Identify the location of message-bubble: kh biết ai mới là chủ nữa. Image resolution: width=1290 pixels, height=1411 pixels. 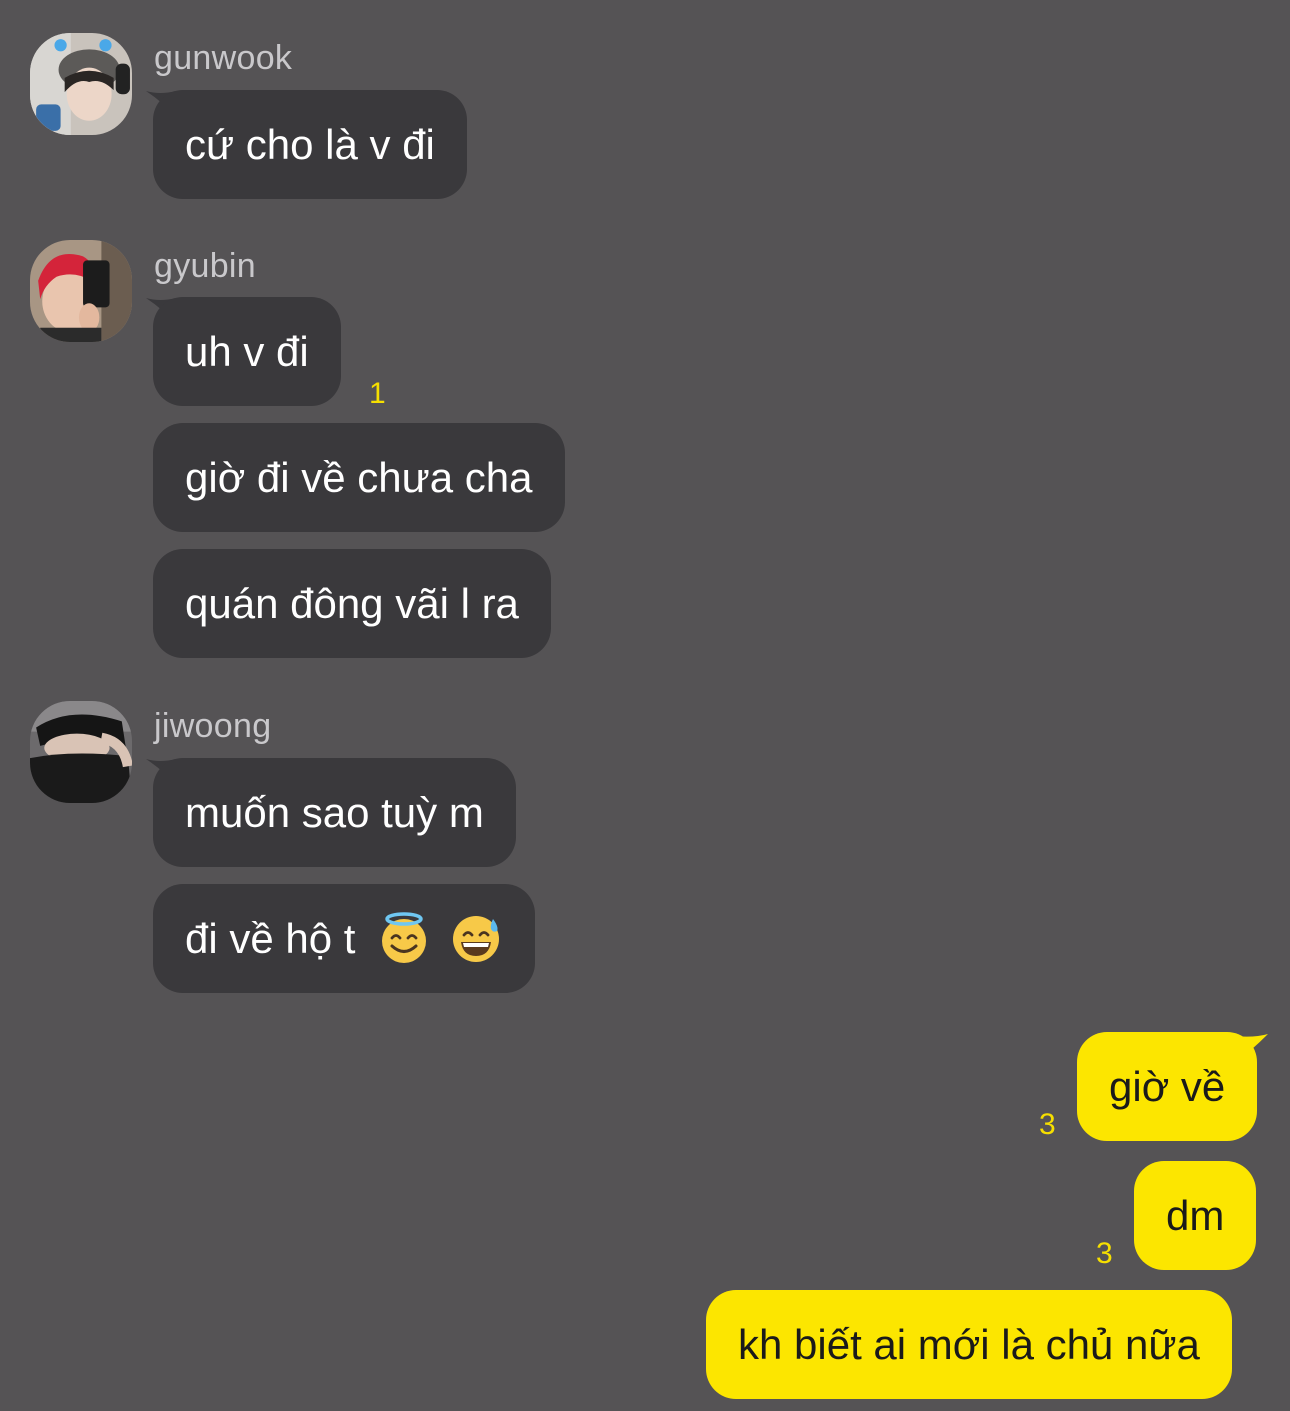
(969, 1344).